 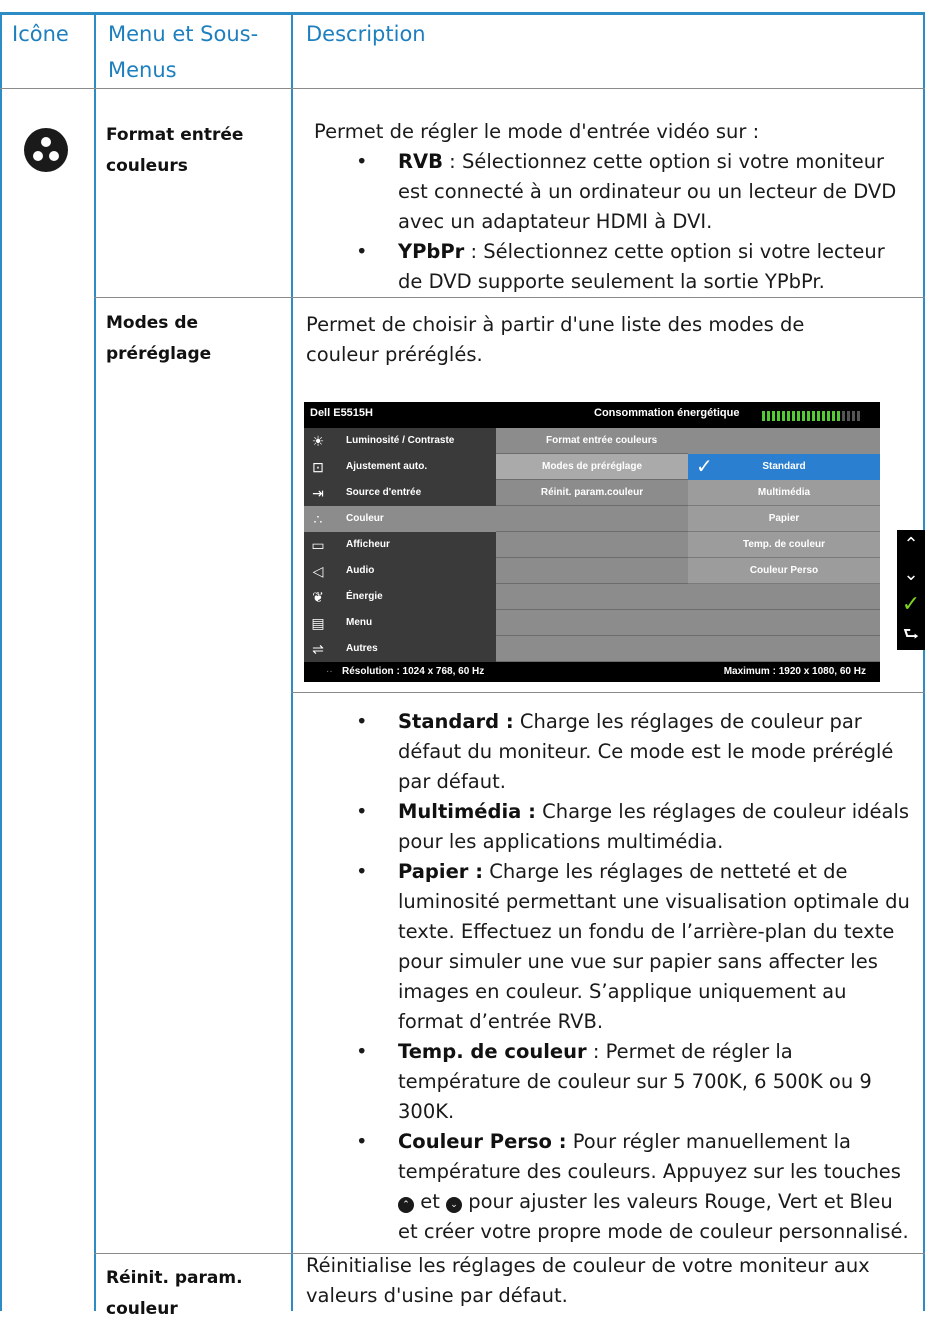 I want to click on osd-nav-label: Menu, so click(x=359, y=622).